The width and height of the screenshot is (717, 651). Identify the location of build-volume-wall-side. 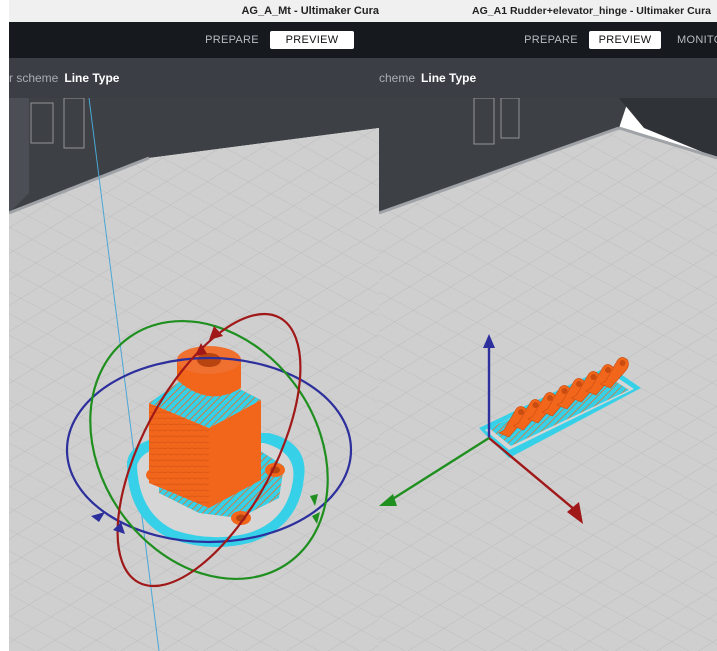
(19, 155).